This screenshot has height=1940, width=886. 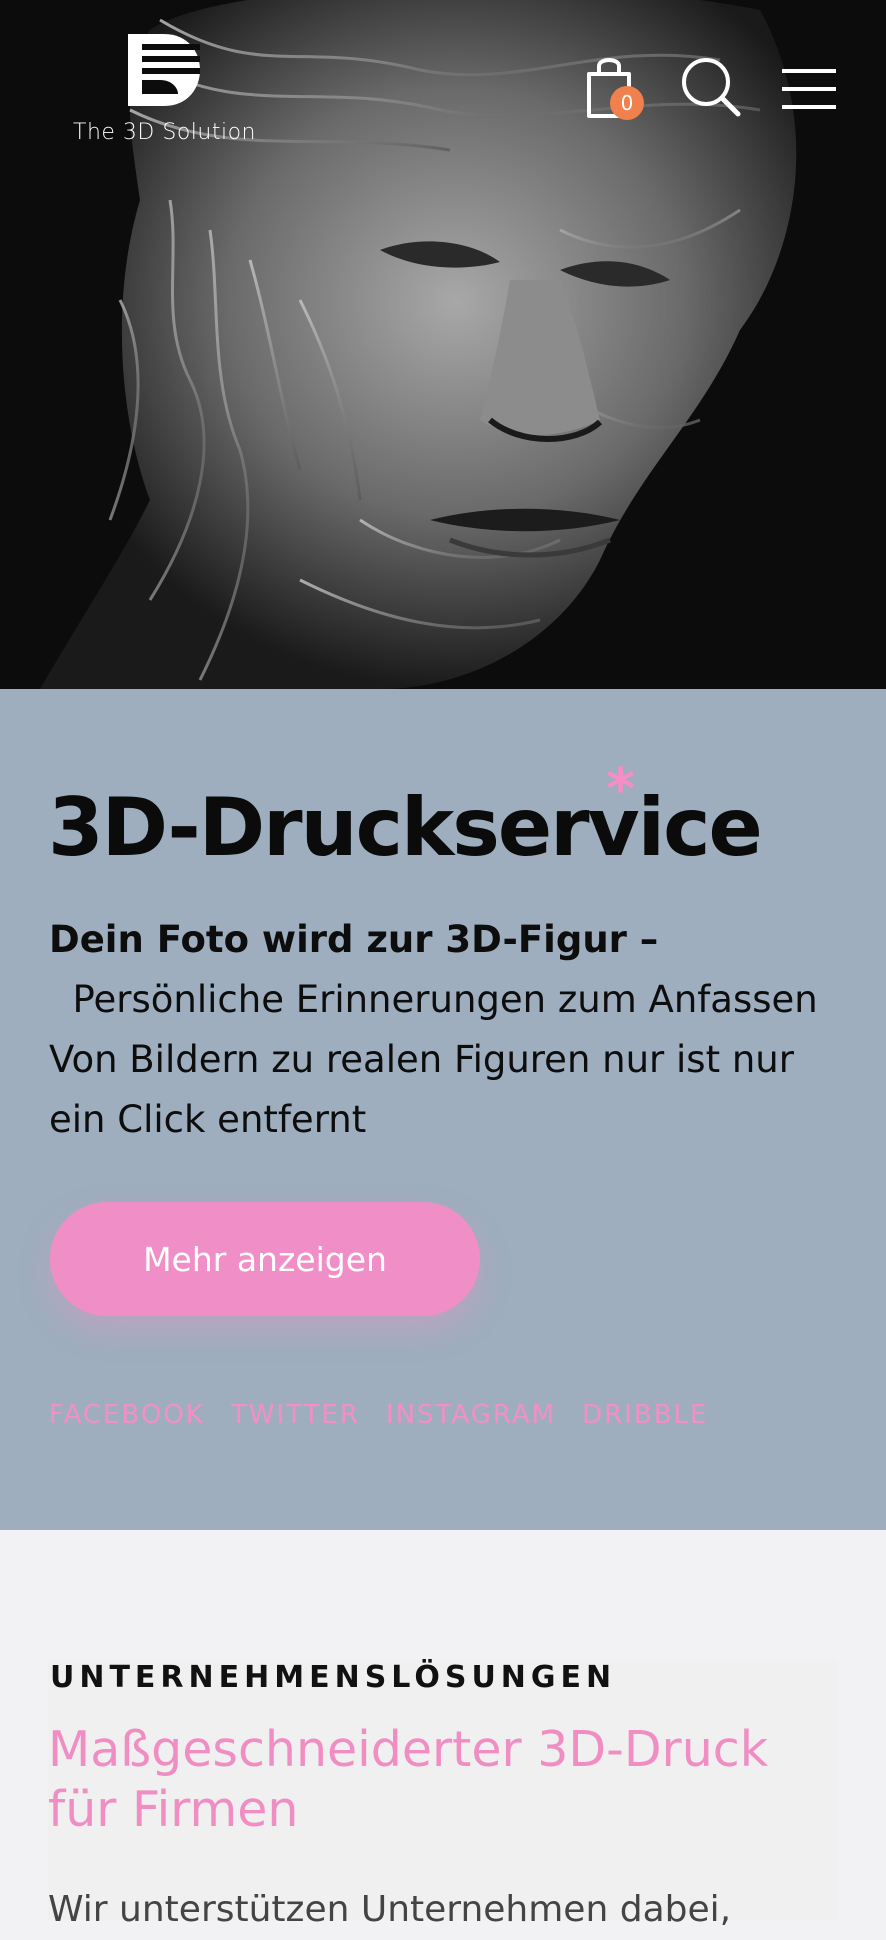 I want to click on hamburger-menu-icon, so click(x=809, y=89).